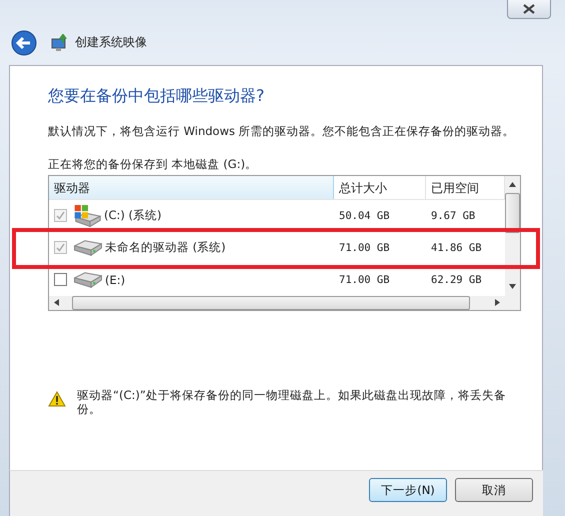 This screenshot has width=565, height=516. I want to click on column-header: 总计大小, so click(380, 187).